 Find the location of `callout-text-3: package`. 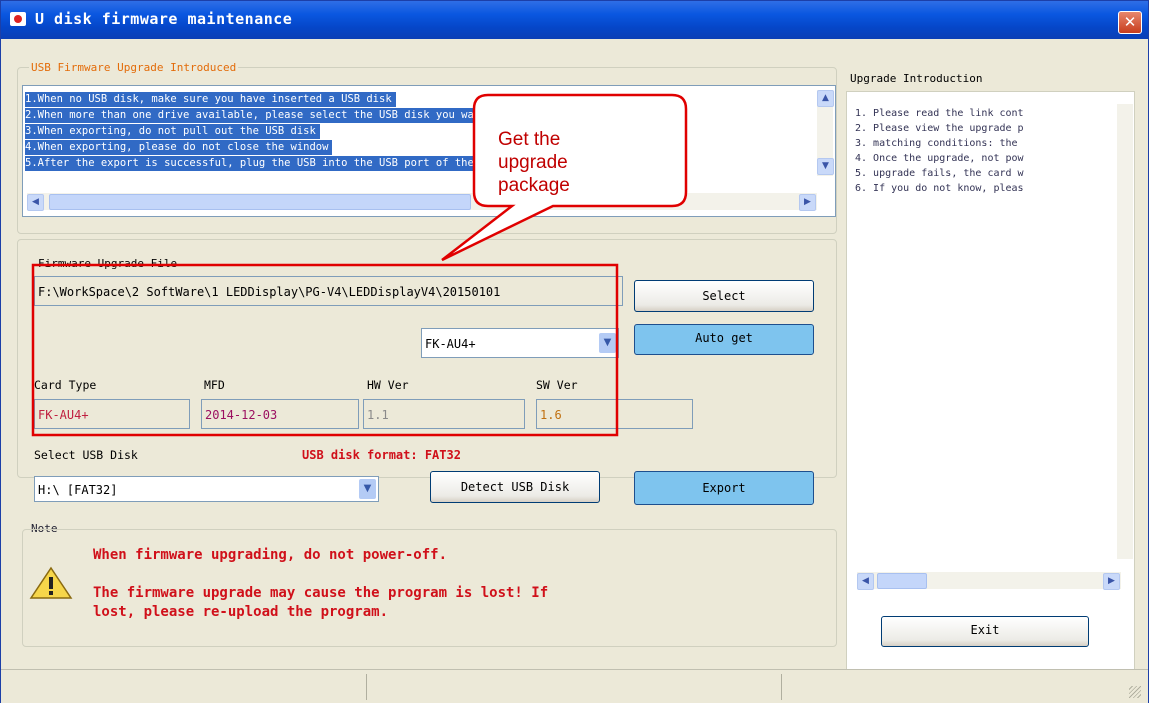

callout-text-3: package is located at coordinates (534, 185).